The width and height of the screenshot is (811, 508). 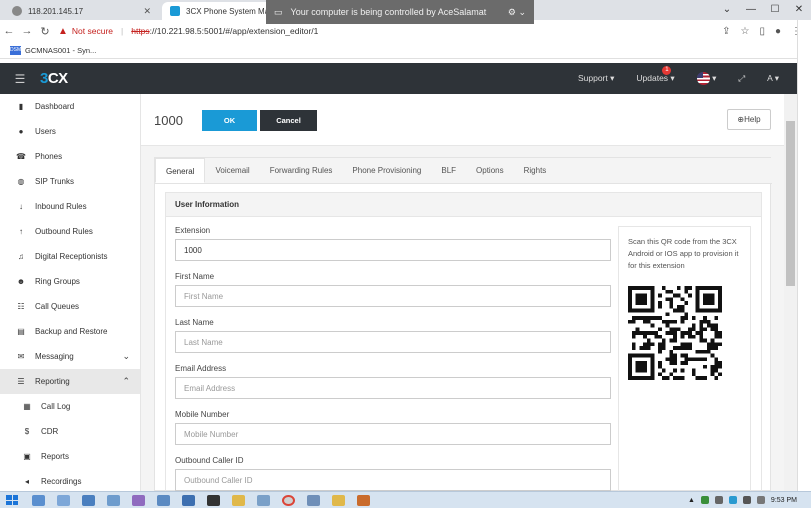 What do you see at coordinates (405, 499) in the screenshot?
I see `windows-taskbar: ▲ 9:53 PM` at bounding box center [405, 499].